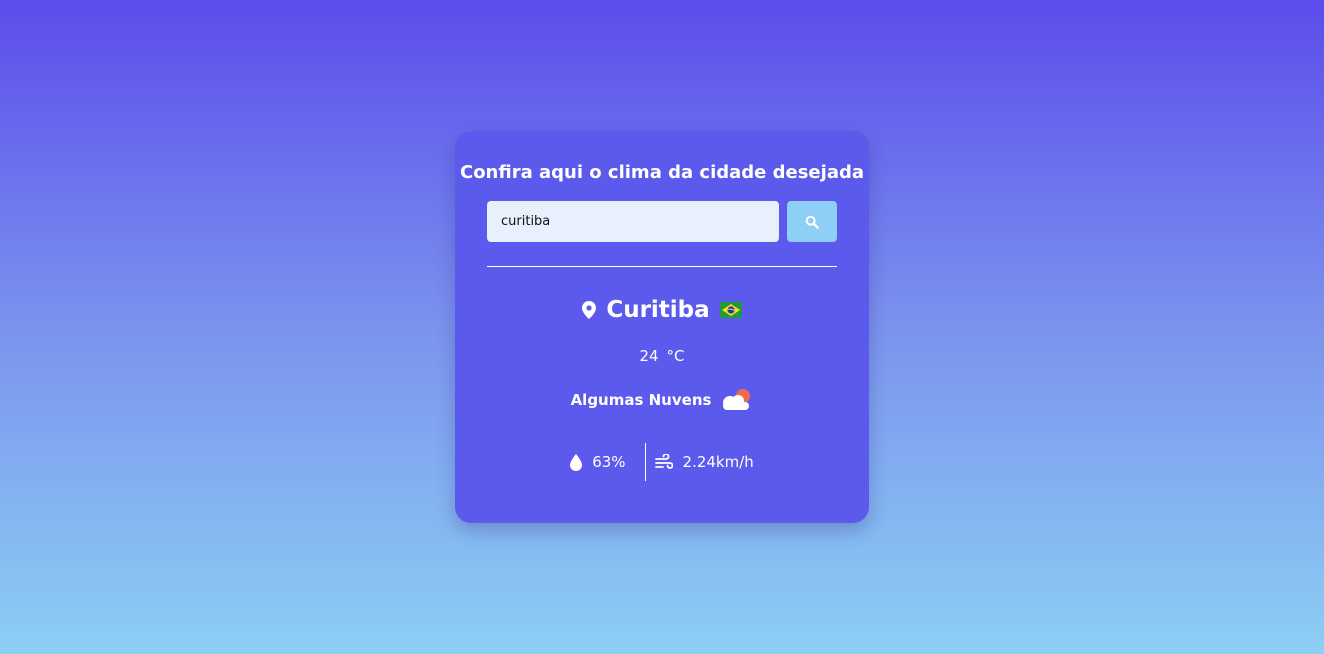  I want to click on details-divider, so click(645, 462).